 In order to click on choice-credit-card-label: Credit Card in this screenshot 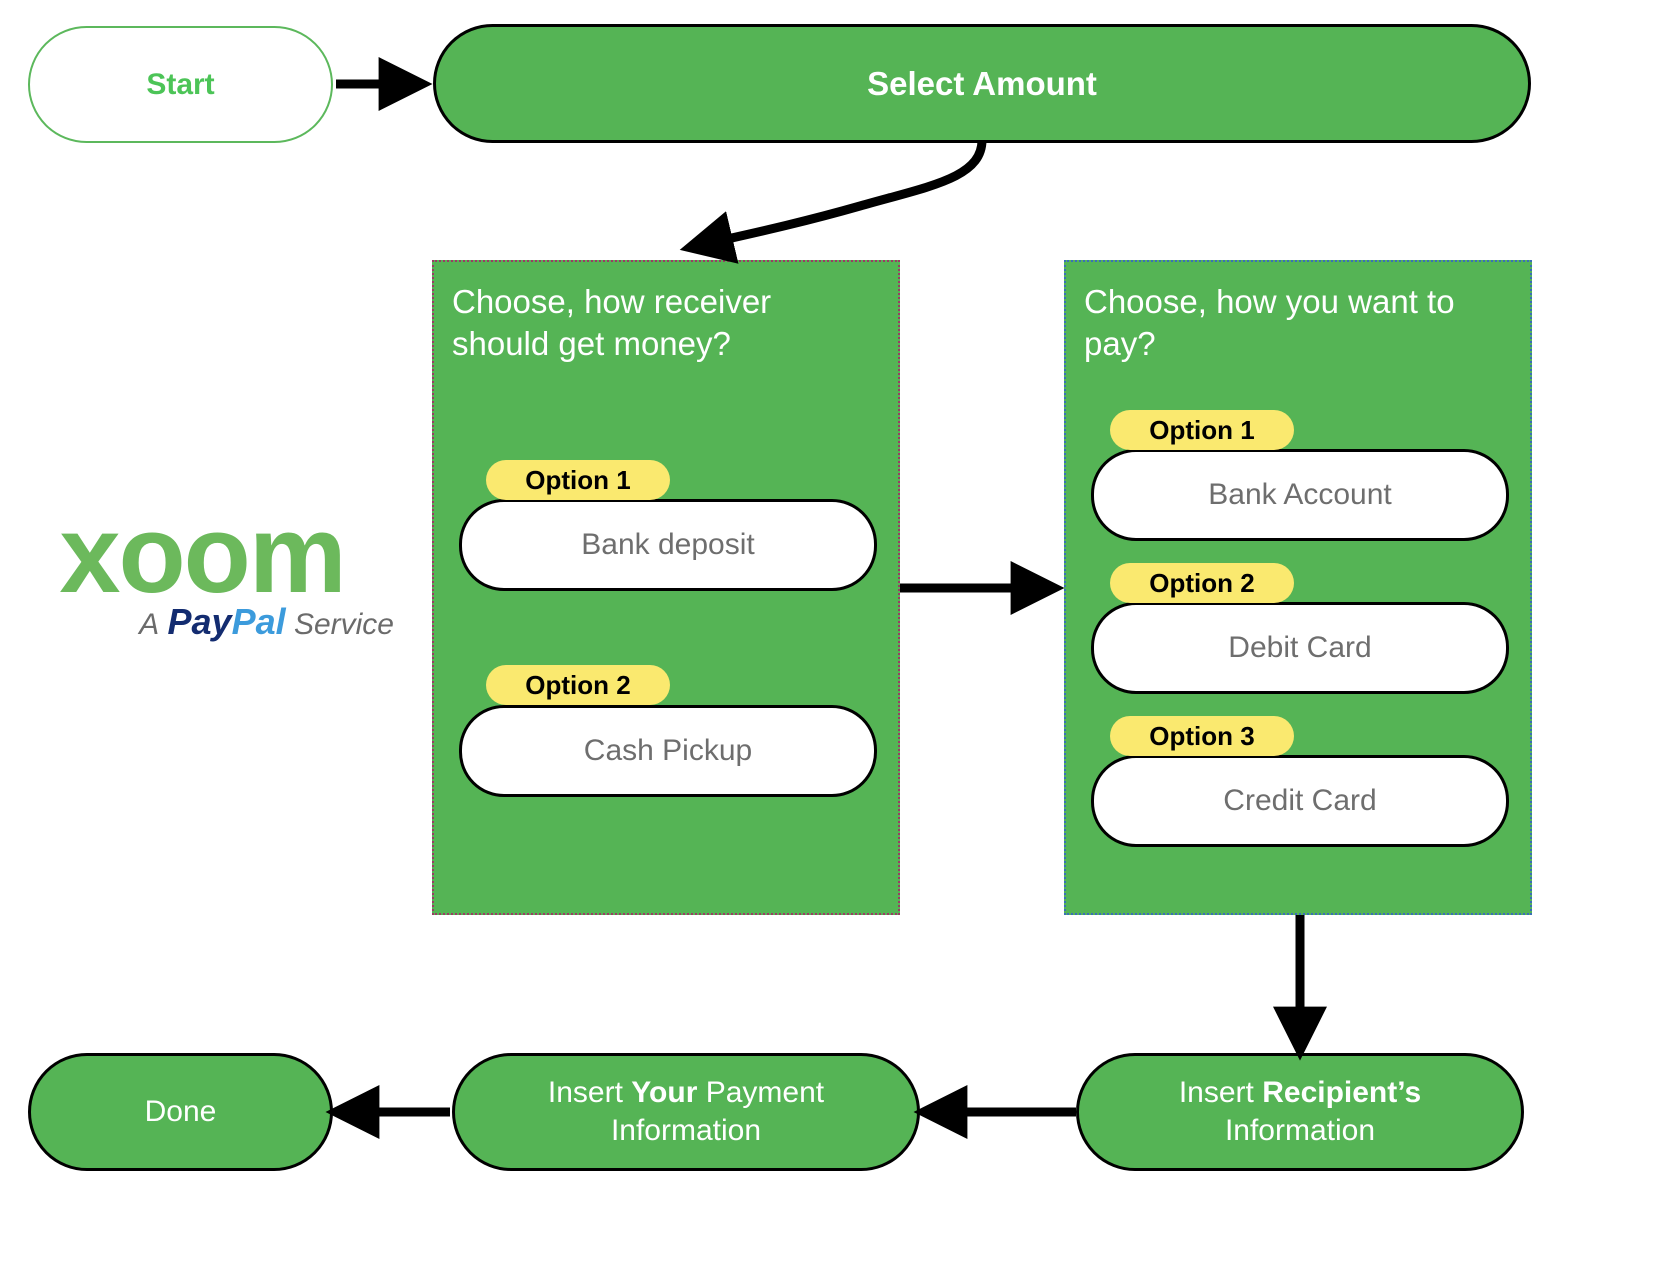, I will do `click(1300, 800)`.